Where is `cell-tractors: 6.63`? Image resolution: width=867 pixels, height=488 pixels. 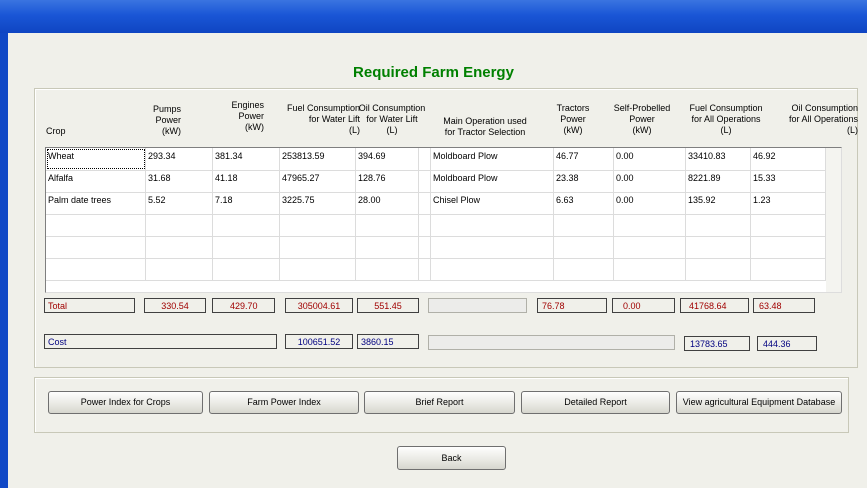 cell-tractors: 6.63 is located at coordinates (584, 203).